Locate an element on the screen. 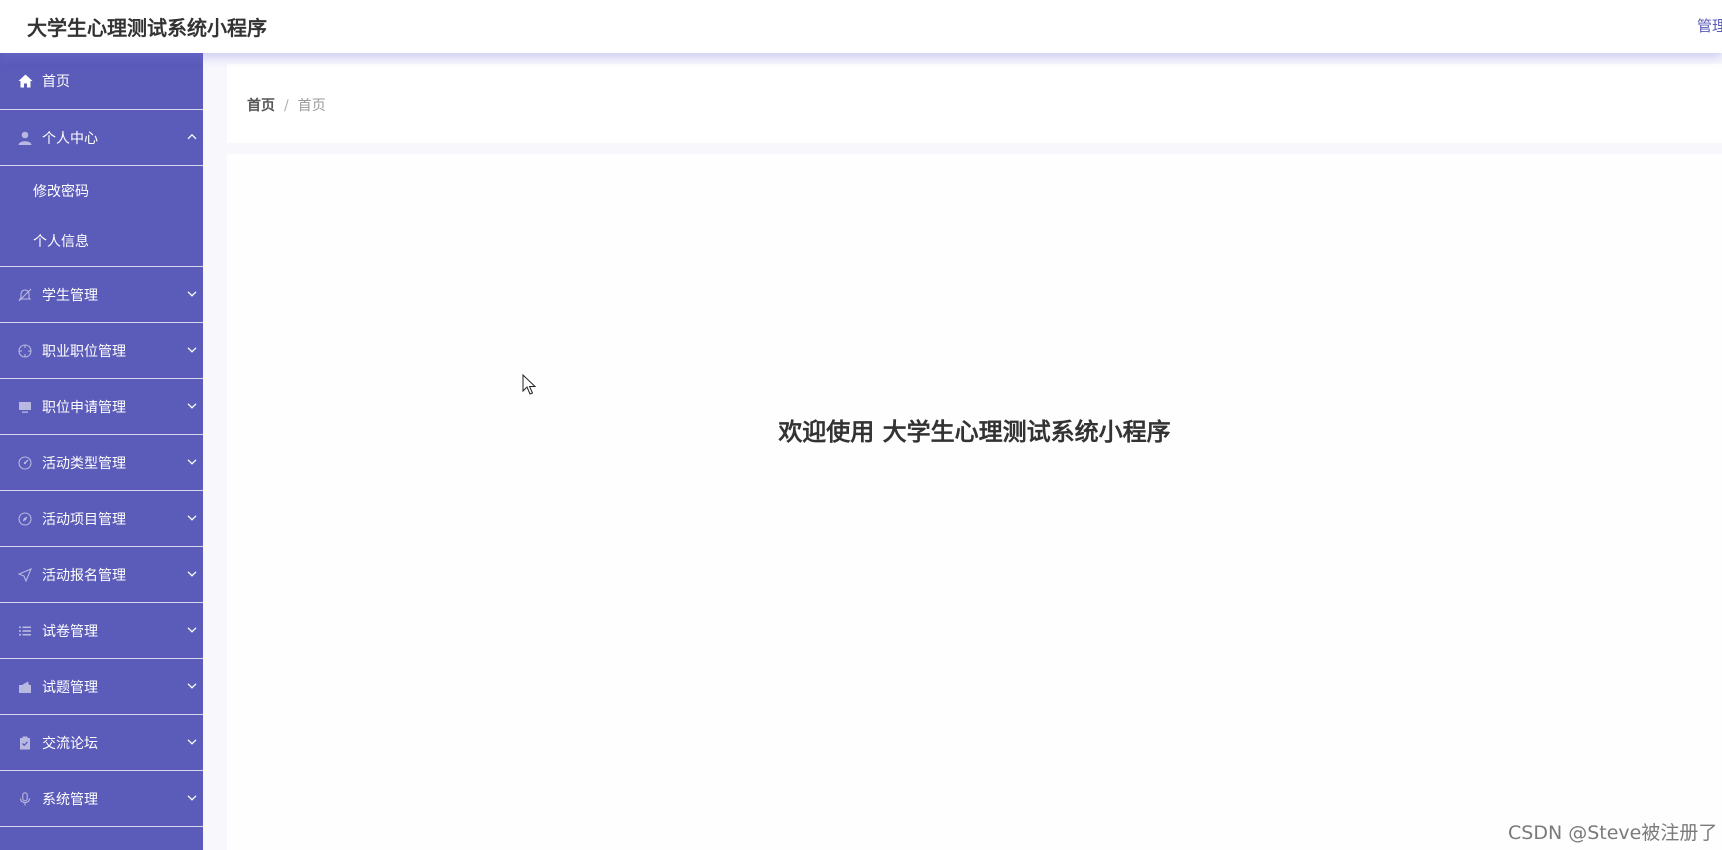  sidebar-item-label: 活动报名管理 is located at coordinates (84, 575).